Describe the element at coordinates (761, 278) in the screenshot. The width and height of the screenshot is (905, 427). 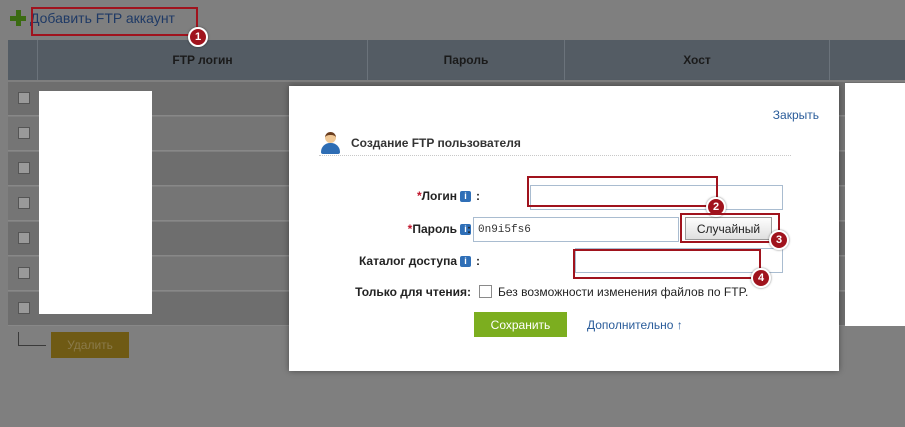
I see `annotation-badge-4: 4` at that location.